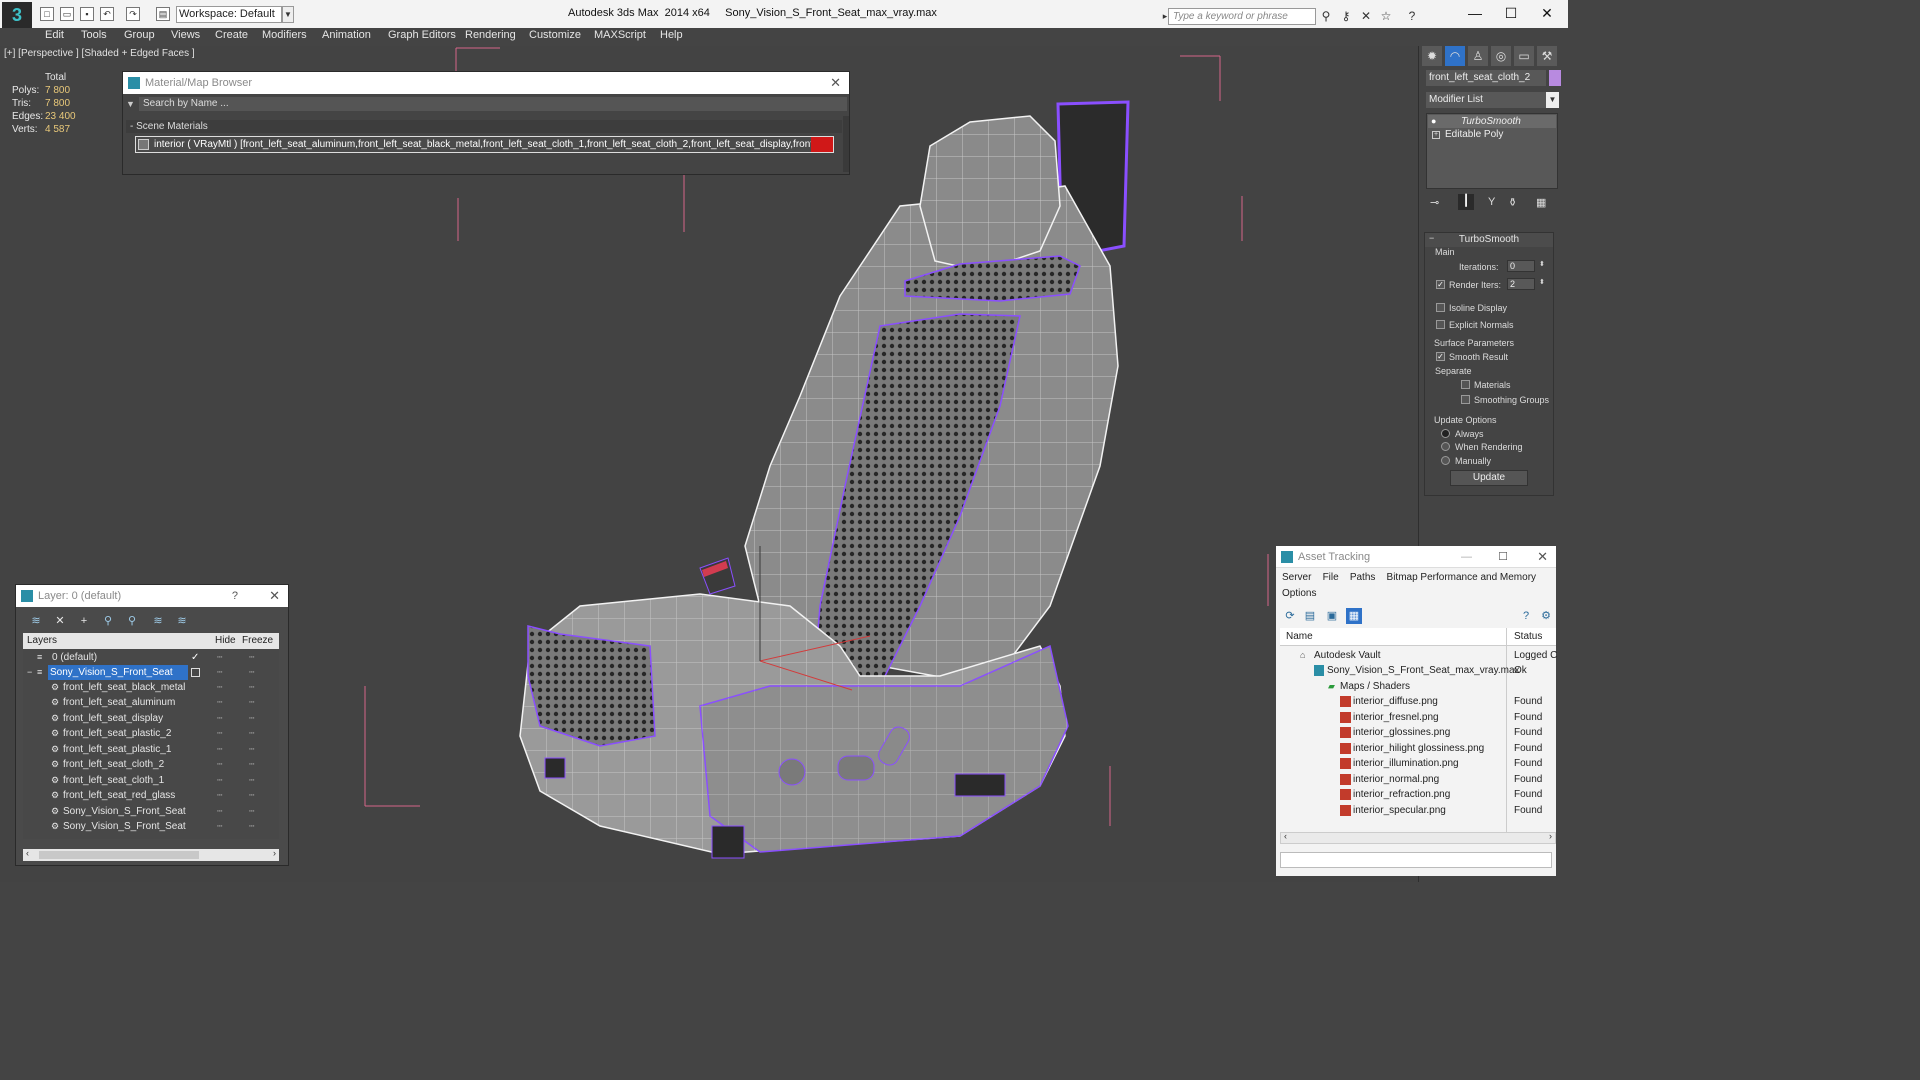  What do you see at coordinates (1440, 324) in the screenshot?
I see `explicit-normals-checkbox` at bounding box center [1440, 324].